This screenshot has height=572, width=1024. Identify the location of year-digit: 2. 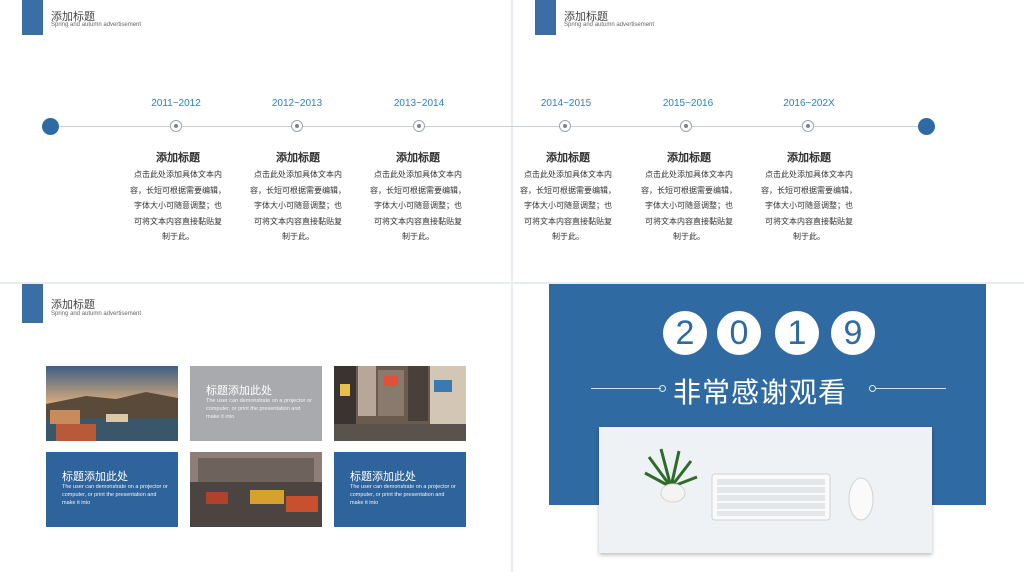
(685, 333).